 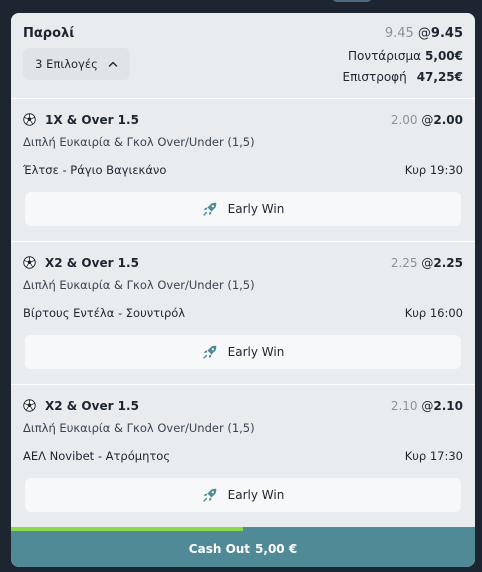 What do you see at coordinates (92, 120) in the screenshot?
I see `leg-selection: 1X & Over 1.5` at bounding box center [92, 120].